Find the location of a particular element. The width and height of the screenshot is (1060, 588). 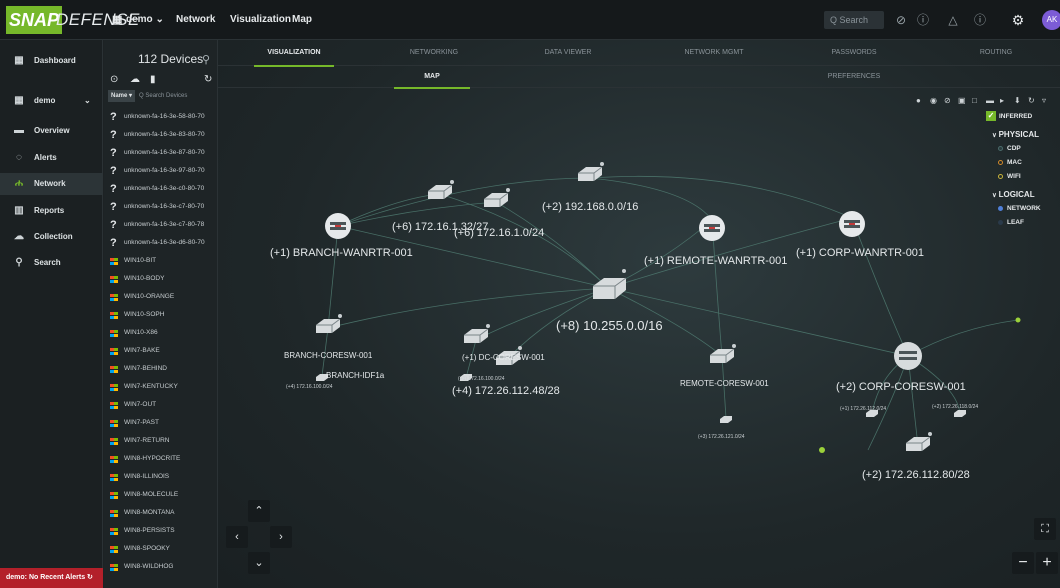

avatar: AK is located at coordinates (1051, 20).